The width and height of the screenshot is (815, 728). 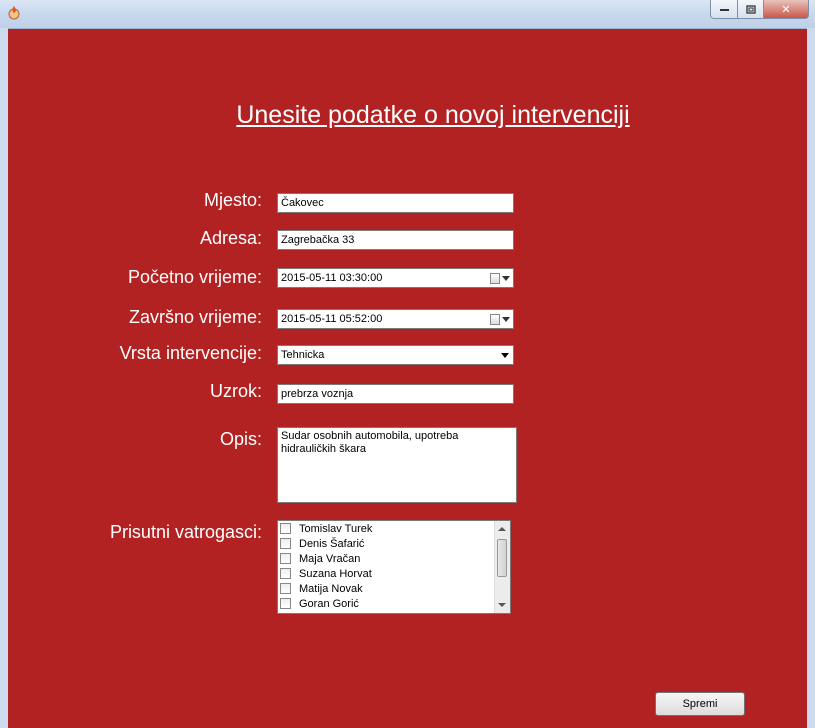 I want to click on vrsta-intervencije-value: Tehnicka, so click(x=303, y=355).